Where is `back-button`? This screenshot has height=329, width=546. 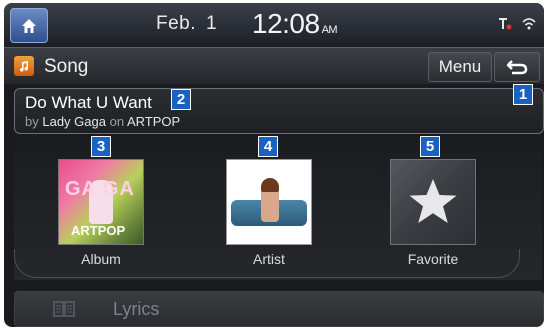
back-button is located at coordinates (517, 67).